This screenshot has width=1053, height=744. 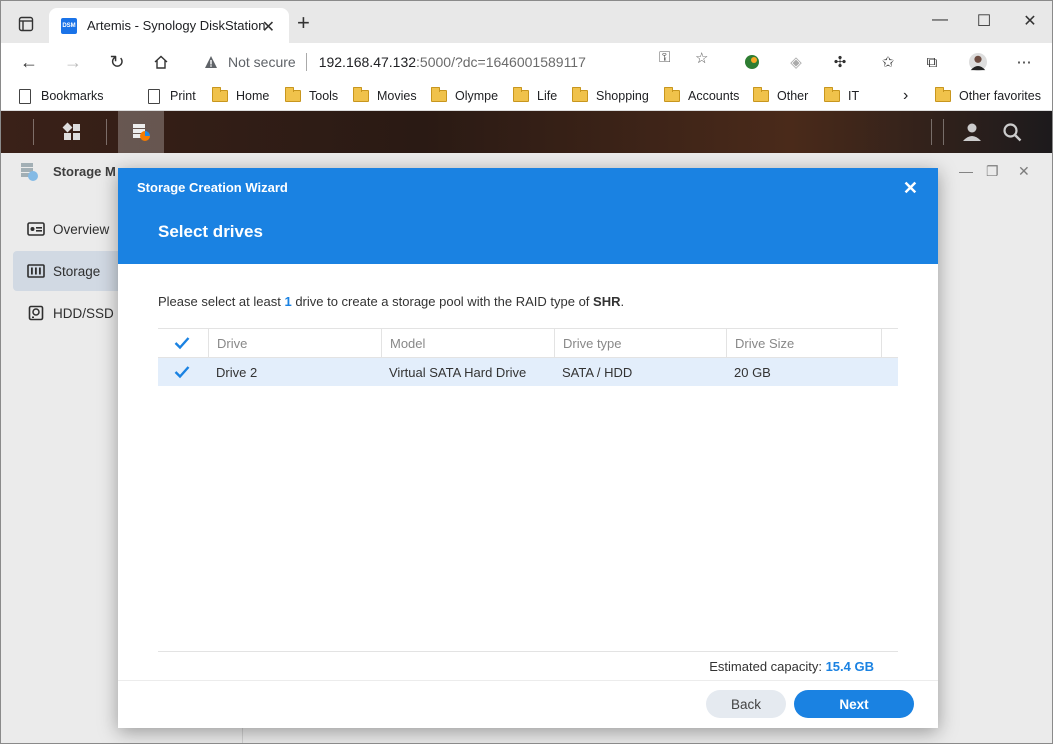 I want to click on tab-title: Artemis - Synology DiskStation, so click(x=176, y=25).